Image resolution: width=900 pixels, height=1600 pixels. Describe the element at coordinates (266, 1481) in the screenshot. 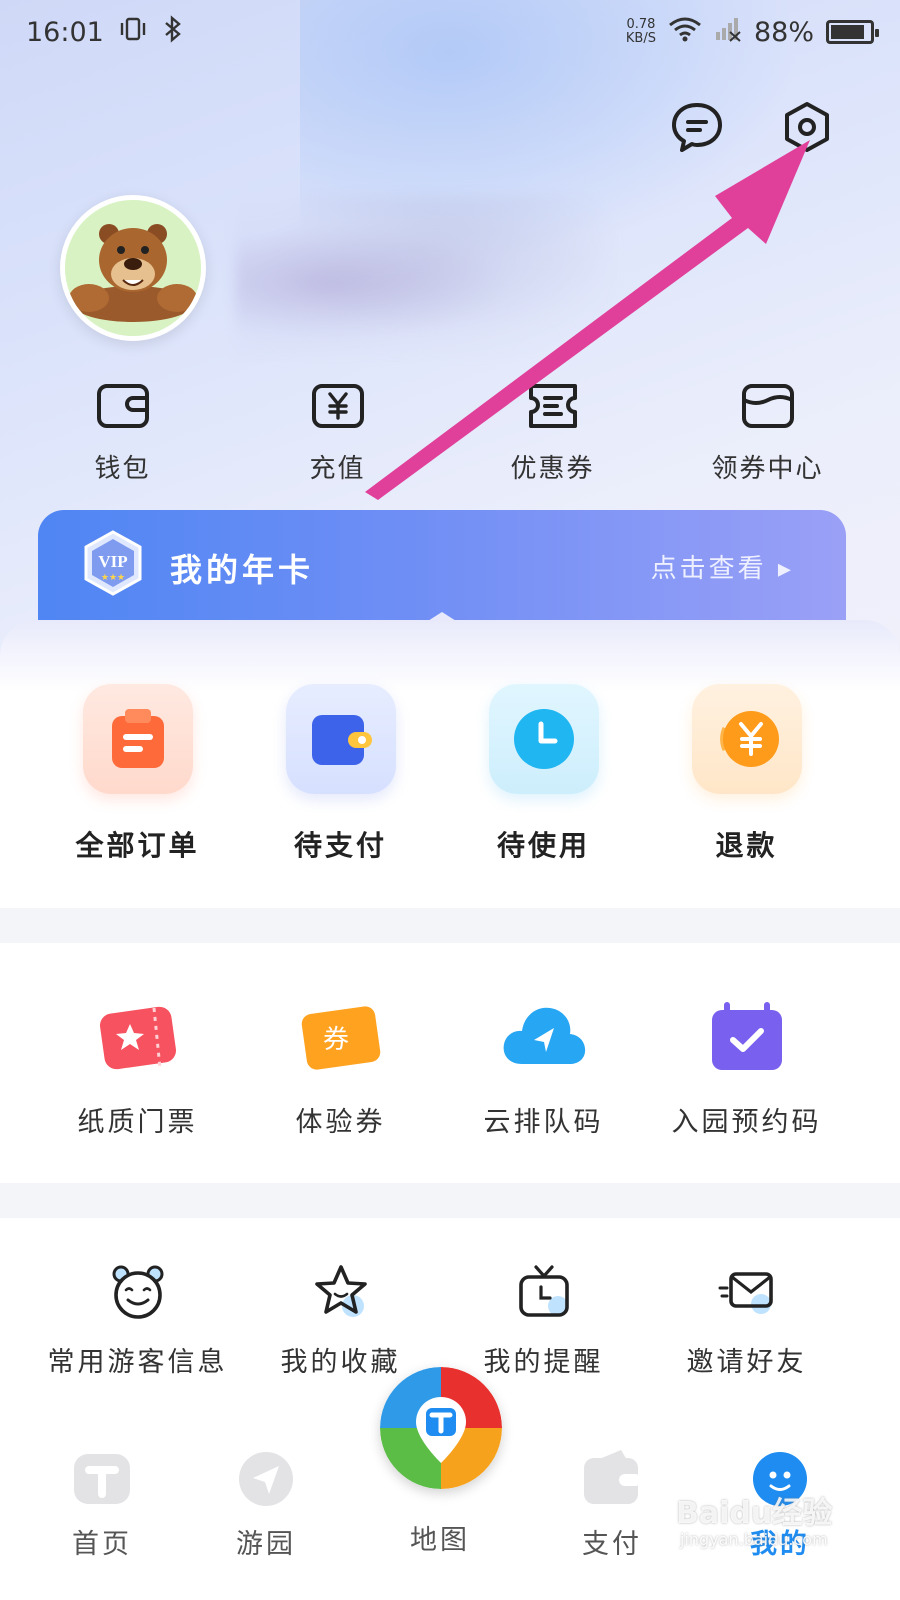

I see `navigate-arrow-icon` at that location.